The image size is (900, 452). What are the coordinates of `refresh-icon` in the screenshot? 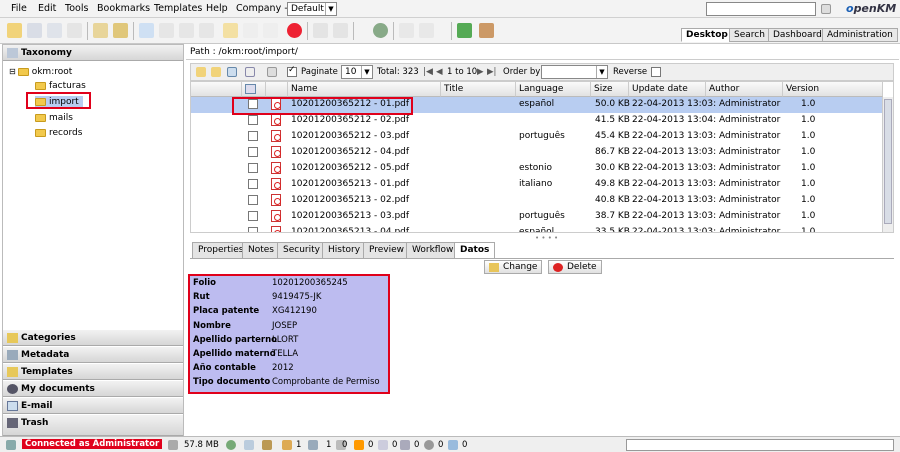 It's located at (464, 30).